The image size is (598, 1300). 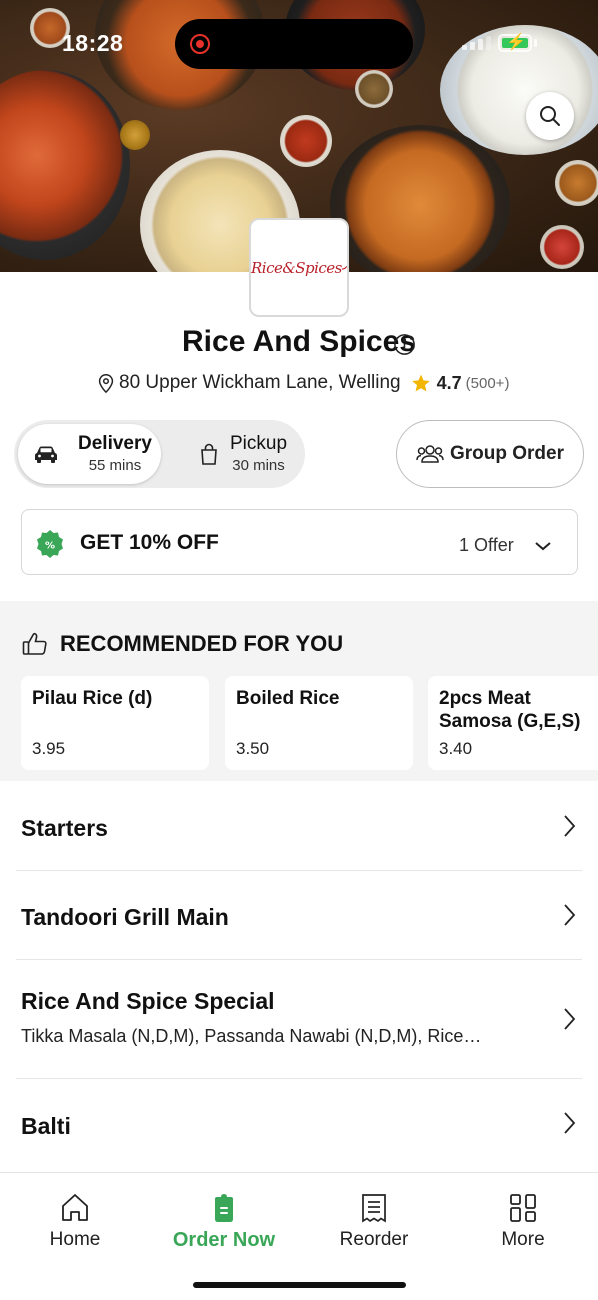 I want to click on info-icon, so click(x=404, y=344).